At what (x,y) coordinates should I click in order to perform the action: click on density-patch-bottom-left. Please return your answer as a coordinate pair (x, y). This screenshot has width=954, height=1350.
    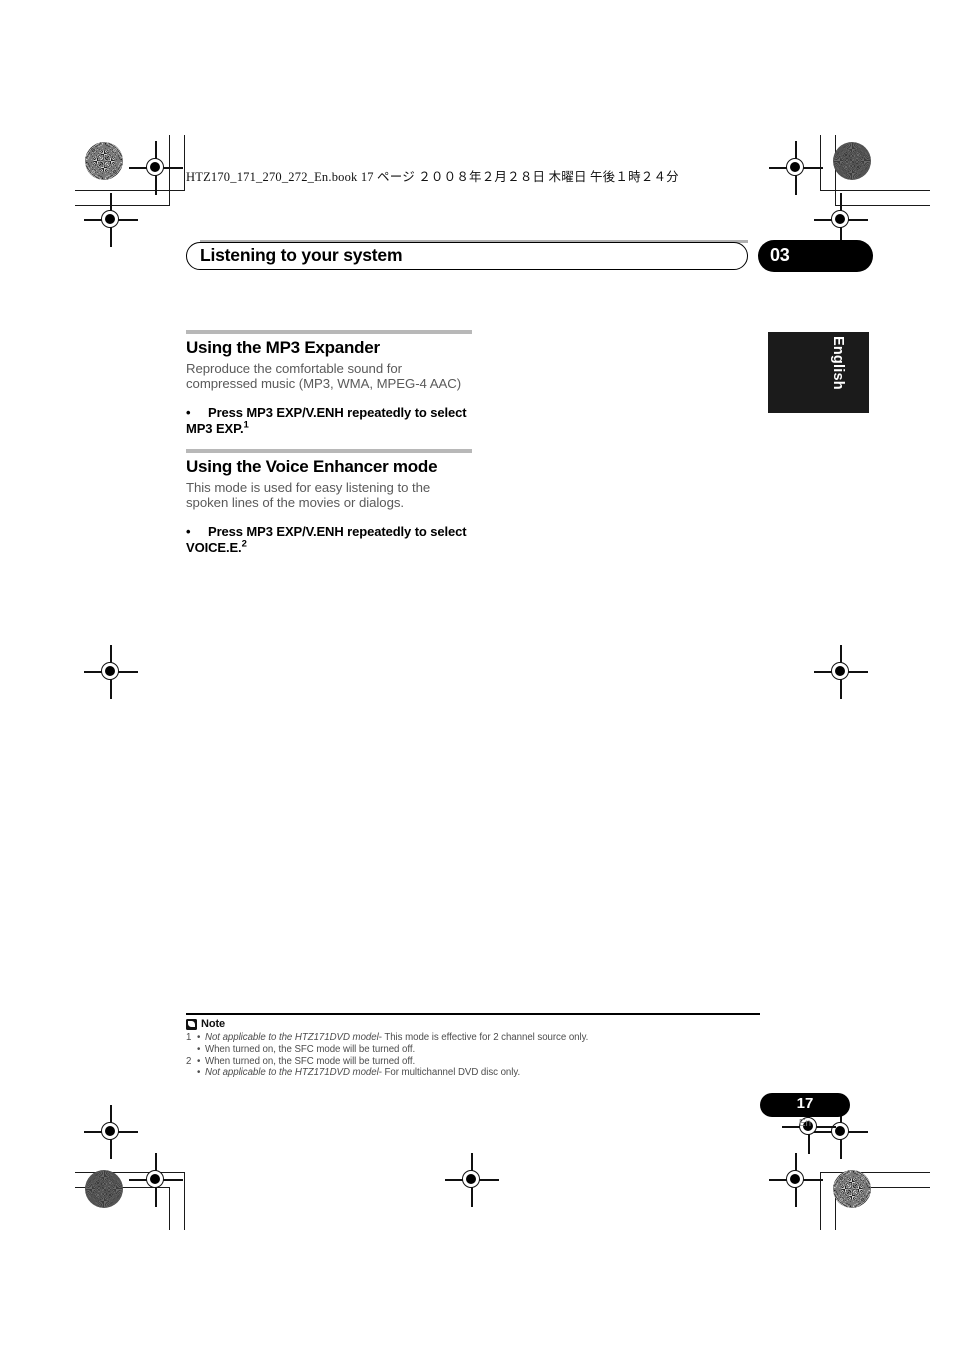
    Looking at the image, I should click on (104, 1189).